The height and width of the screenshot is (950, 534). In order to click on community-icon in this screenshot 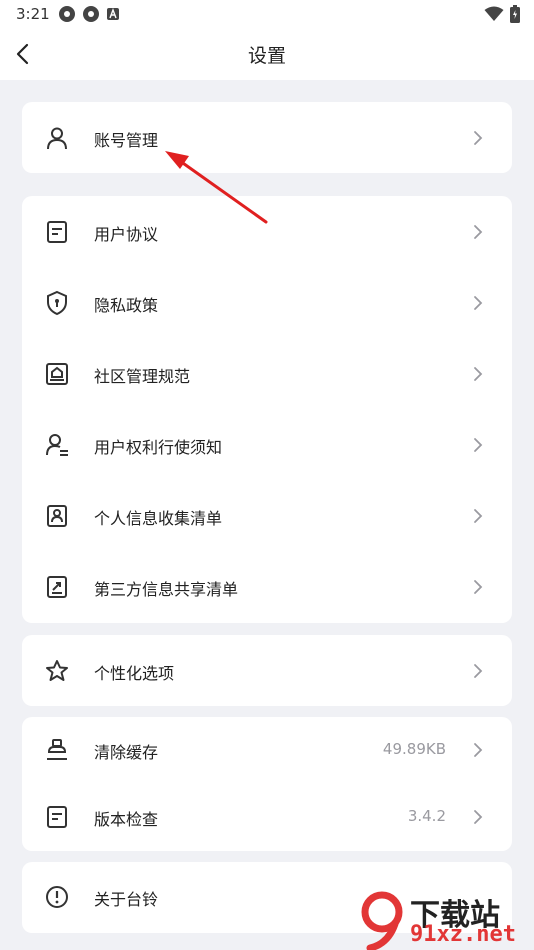, I will do `click(57, 374)`.